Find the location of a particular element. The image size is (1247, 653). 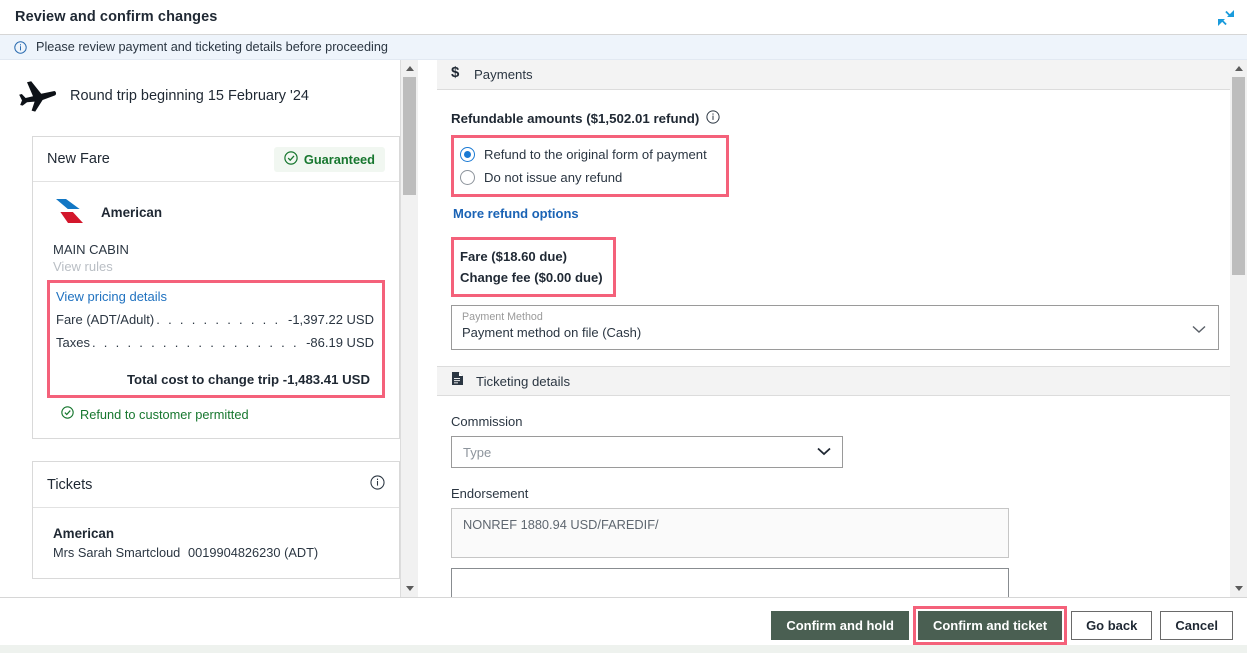

payment-method-label: Payment Method is located at coordinates (502, 317).